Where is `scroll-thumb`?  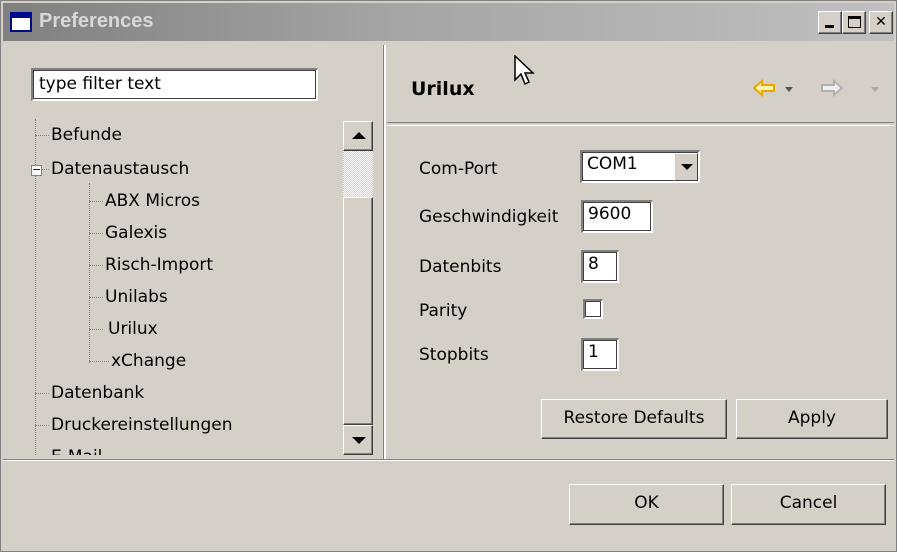 scroll-thumb is located at coordinates (358, 311).